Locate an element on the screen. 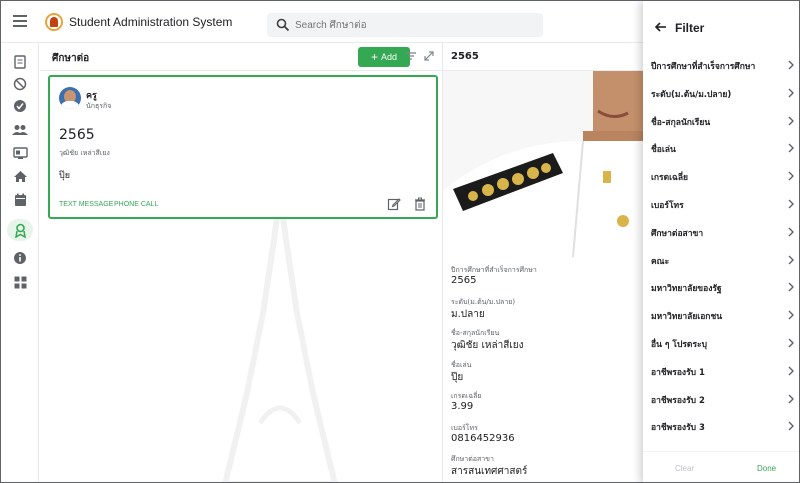 The height and width of the screenshot is (483, 800). filter-item: ชื่อ-สกุลนักเรียน is located at coordinates (721, 121).